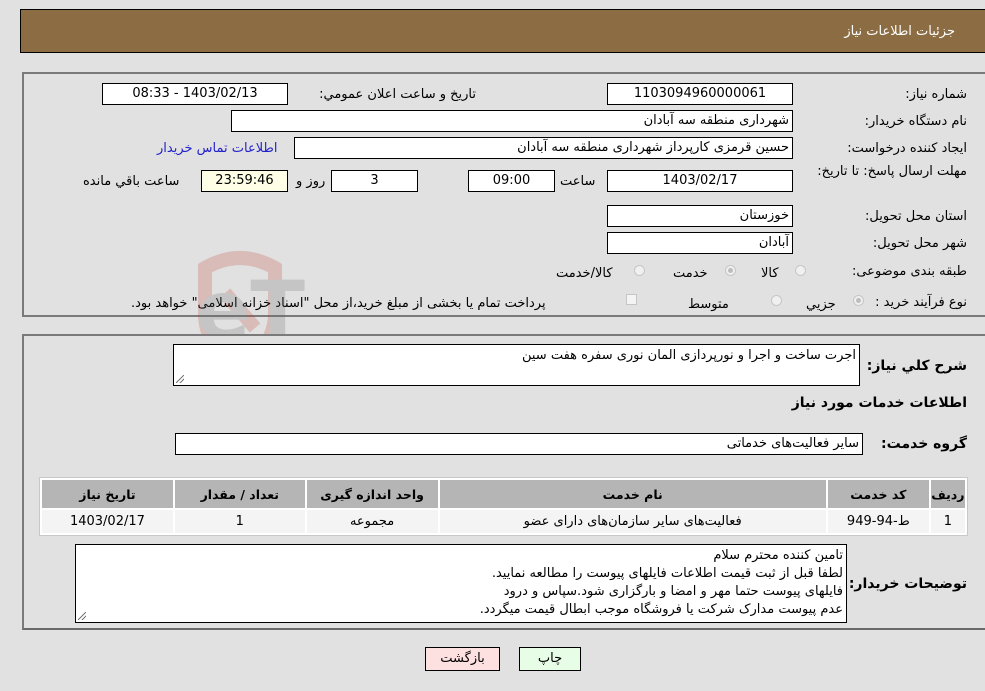 The width and height of the screenshot is (985, 691). I want to click on process-radio-minor, so click(858, 300).